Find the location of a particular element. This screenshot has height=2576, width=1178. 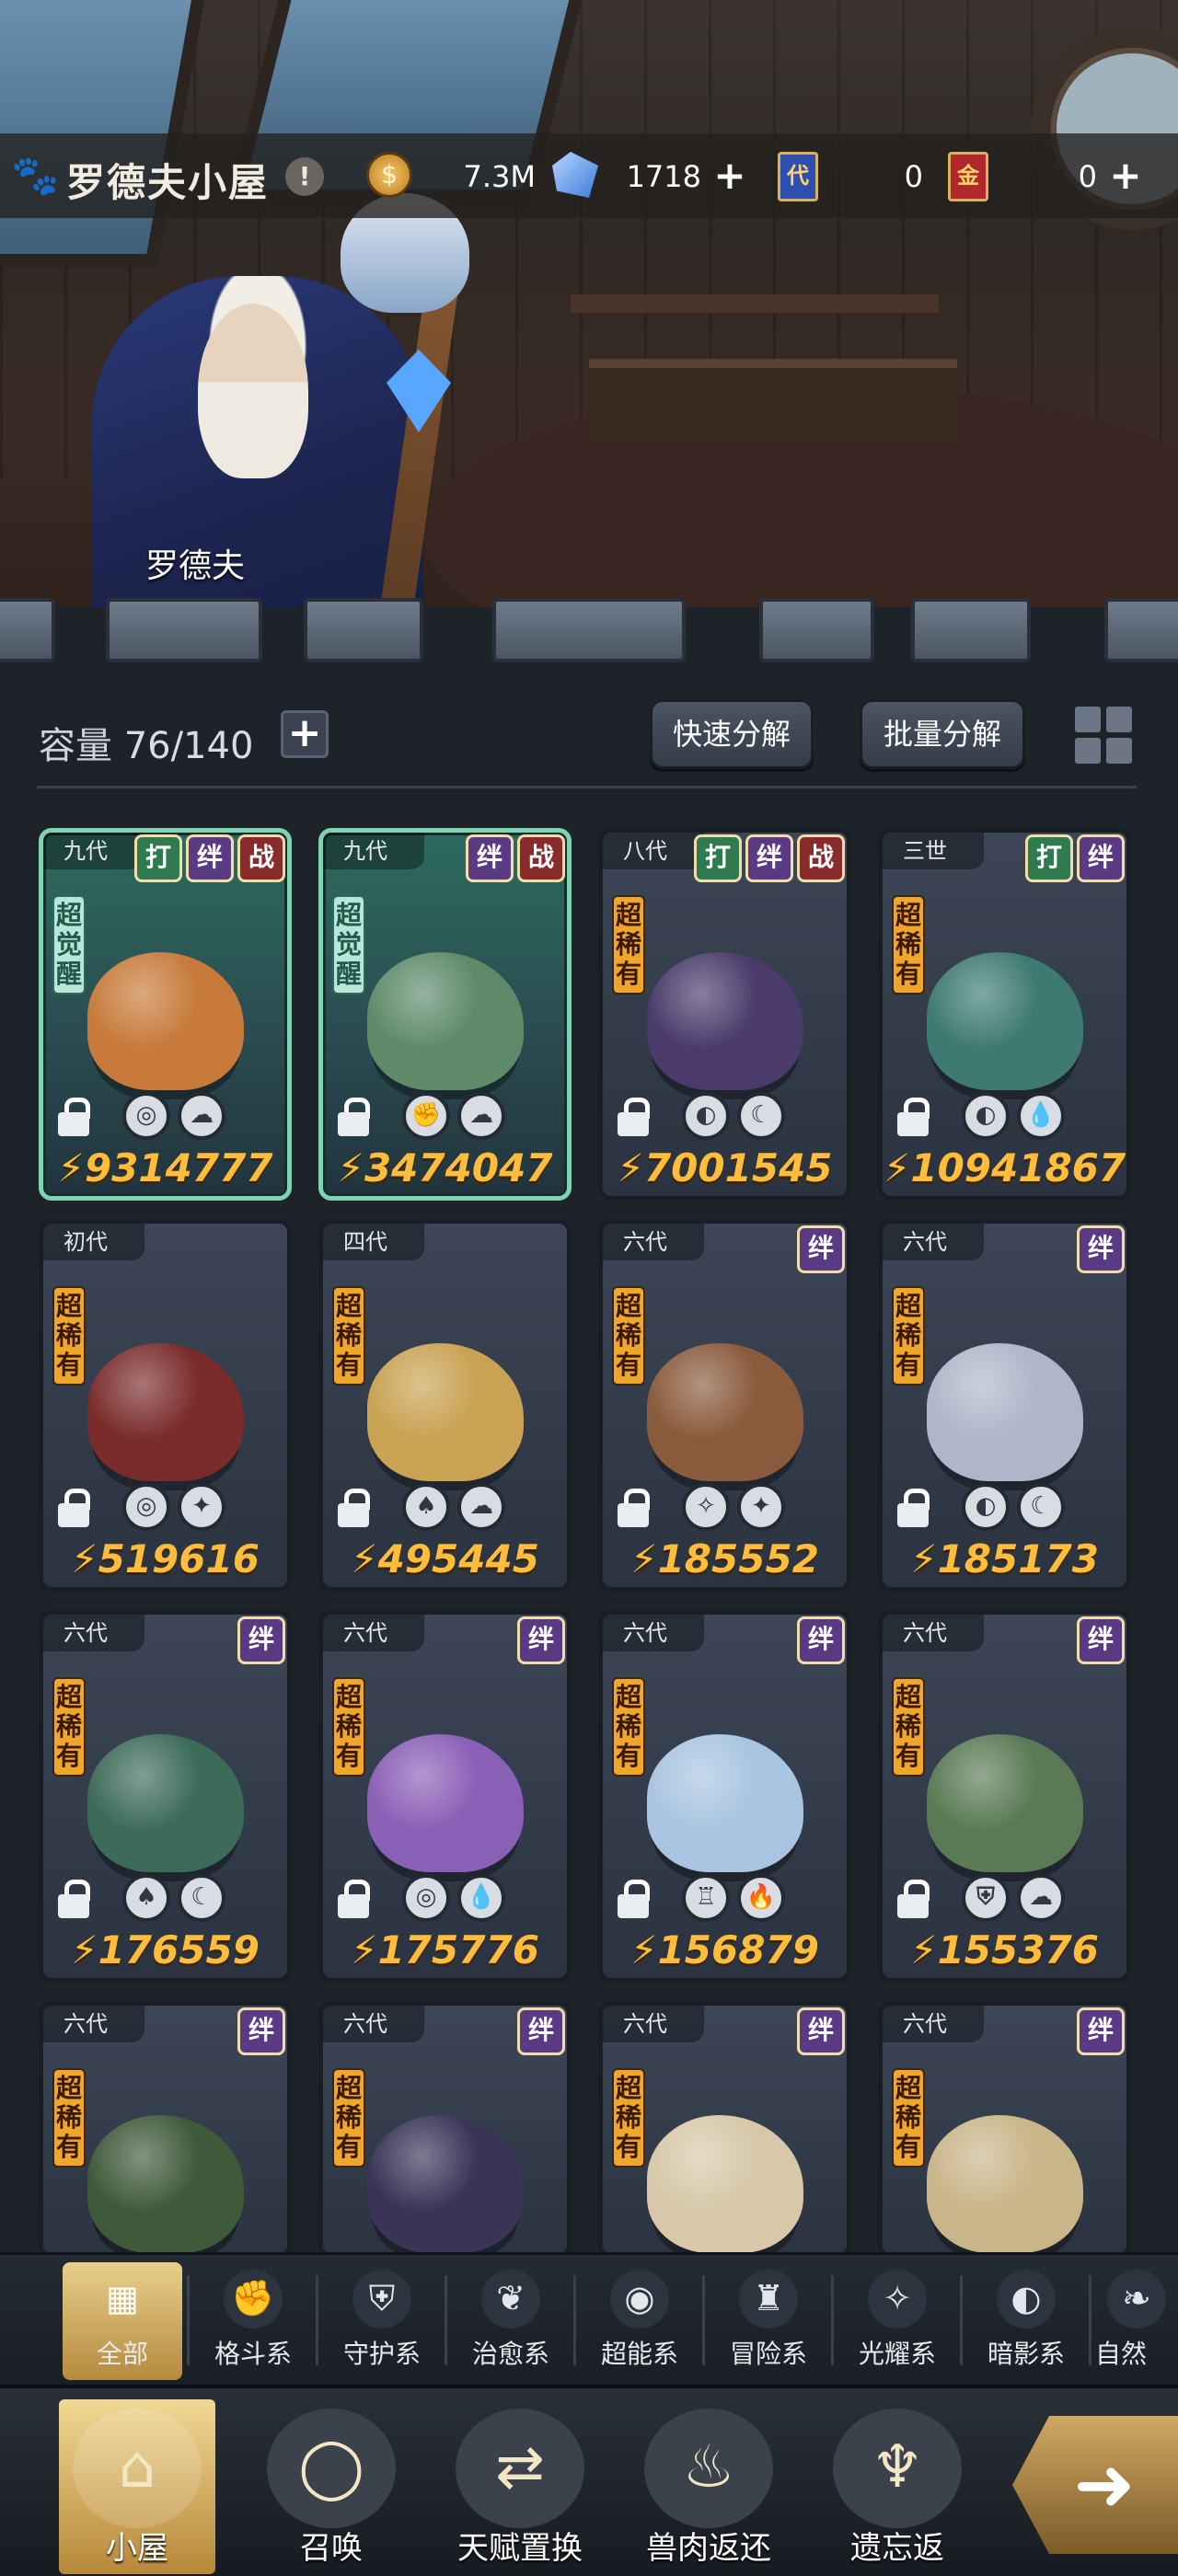

swap-icon: ⇄ is located at coordinates (520, 2468).